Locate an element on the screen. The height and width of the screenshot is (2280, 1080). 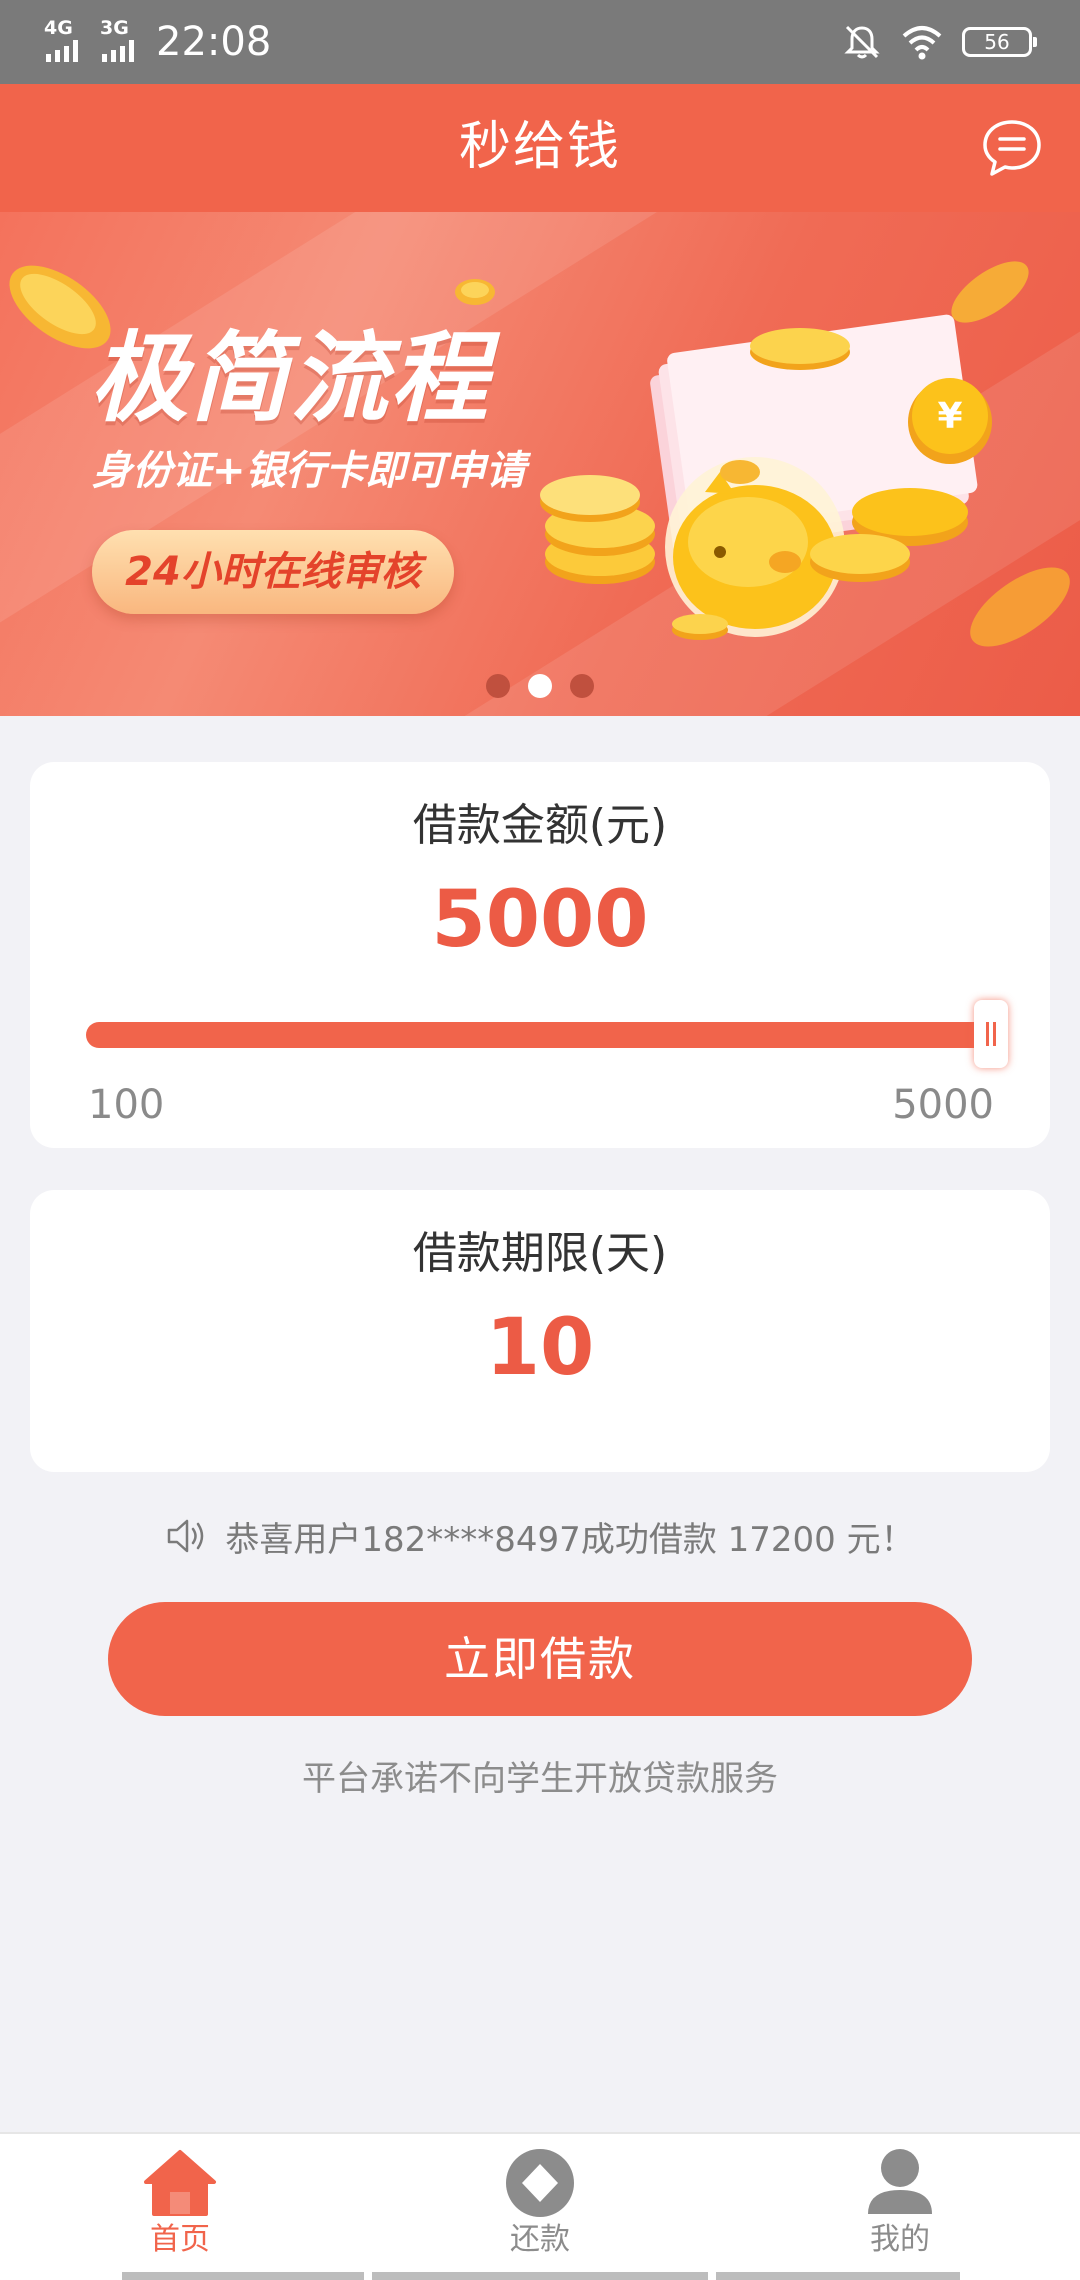
loan-notice: 恭喜用户182****8497成功借款 17200 元！ is located at coordinates (540, 1536).